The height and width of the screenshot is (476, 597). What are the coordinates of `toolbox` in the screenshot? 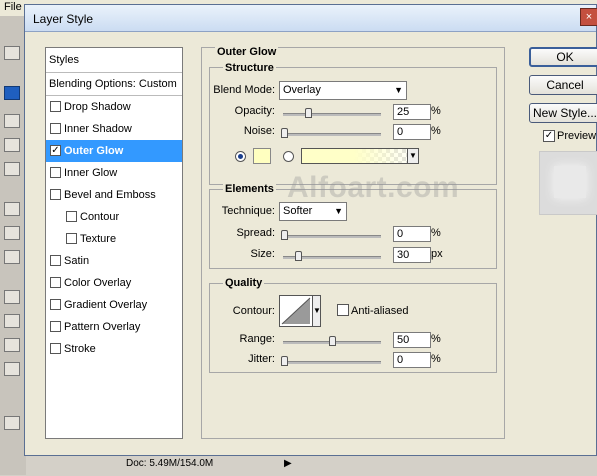 It's located at (13, 245).